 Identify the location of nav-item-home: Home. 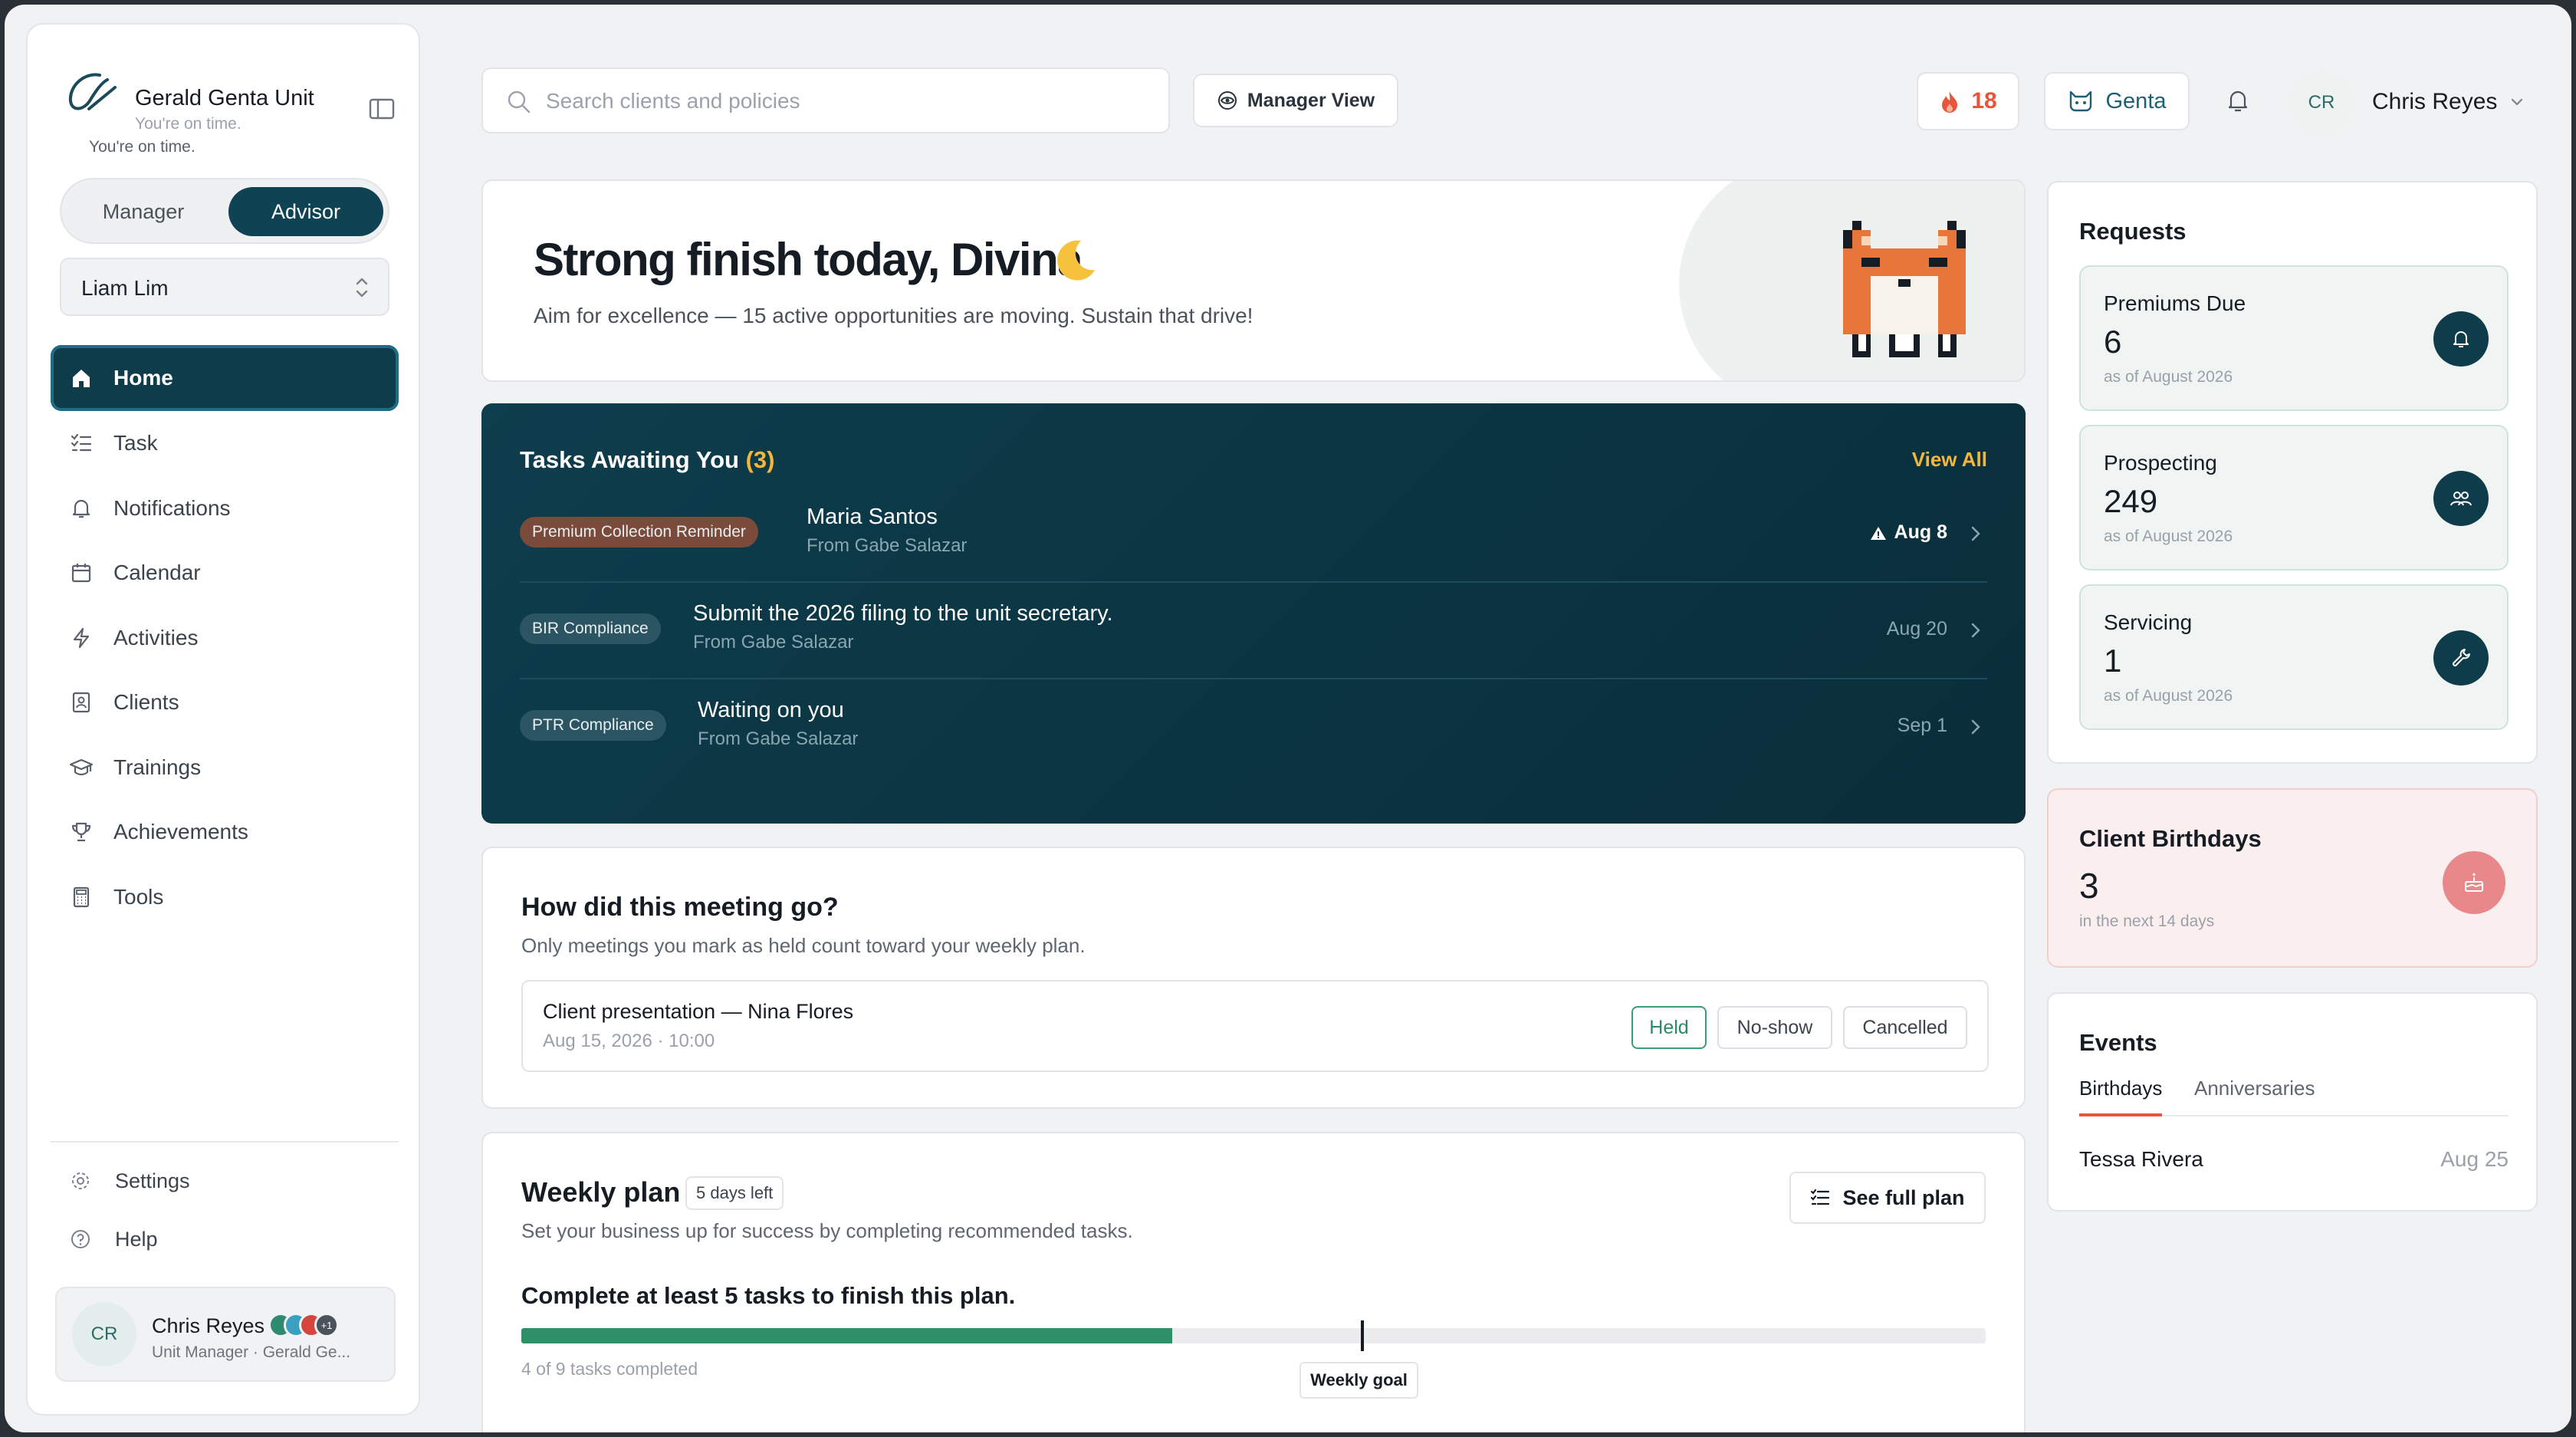
(225, 378).